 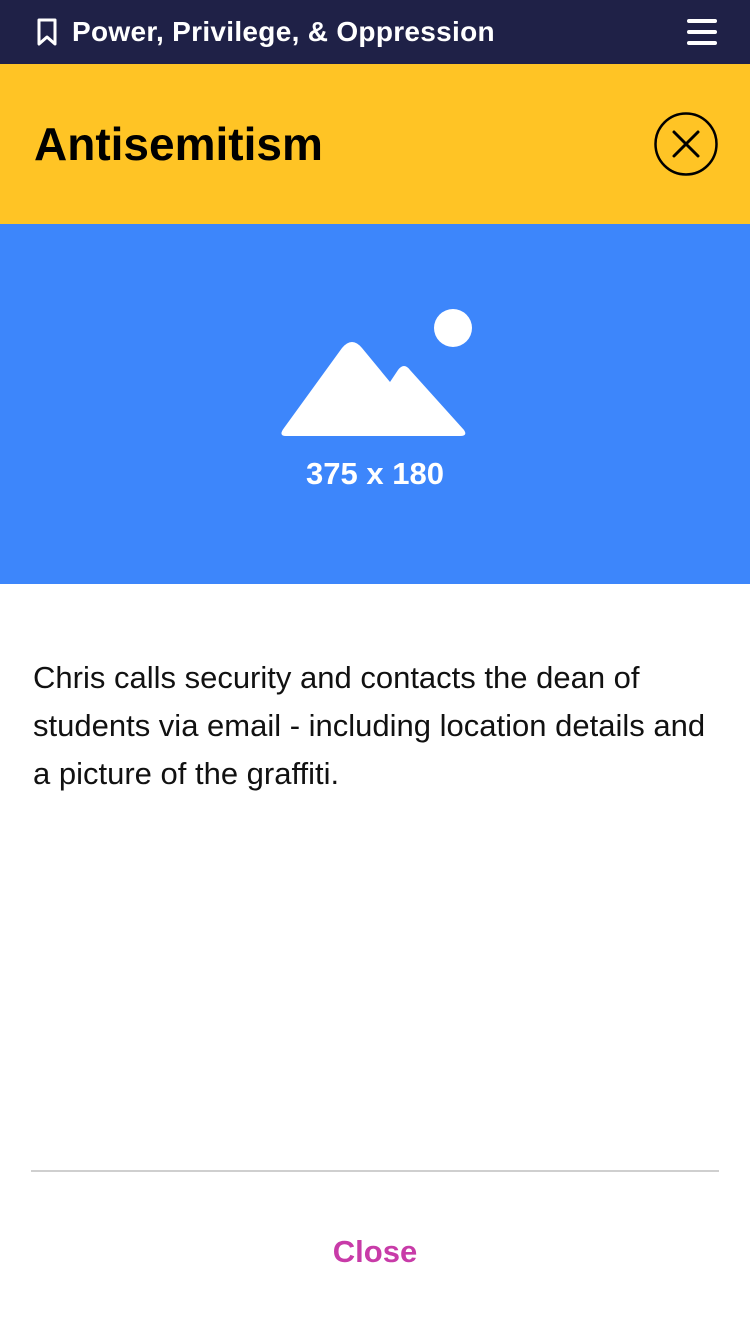 What do you see at coordinates (283, 31) in the screenshot?
I see `course-title: Power, Privilege, & Oppression` at bounding box center [283, 31].